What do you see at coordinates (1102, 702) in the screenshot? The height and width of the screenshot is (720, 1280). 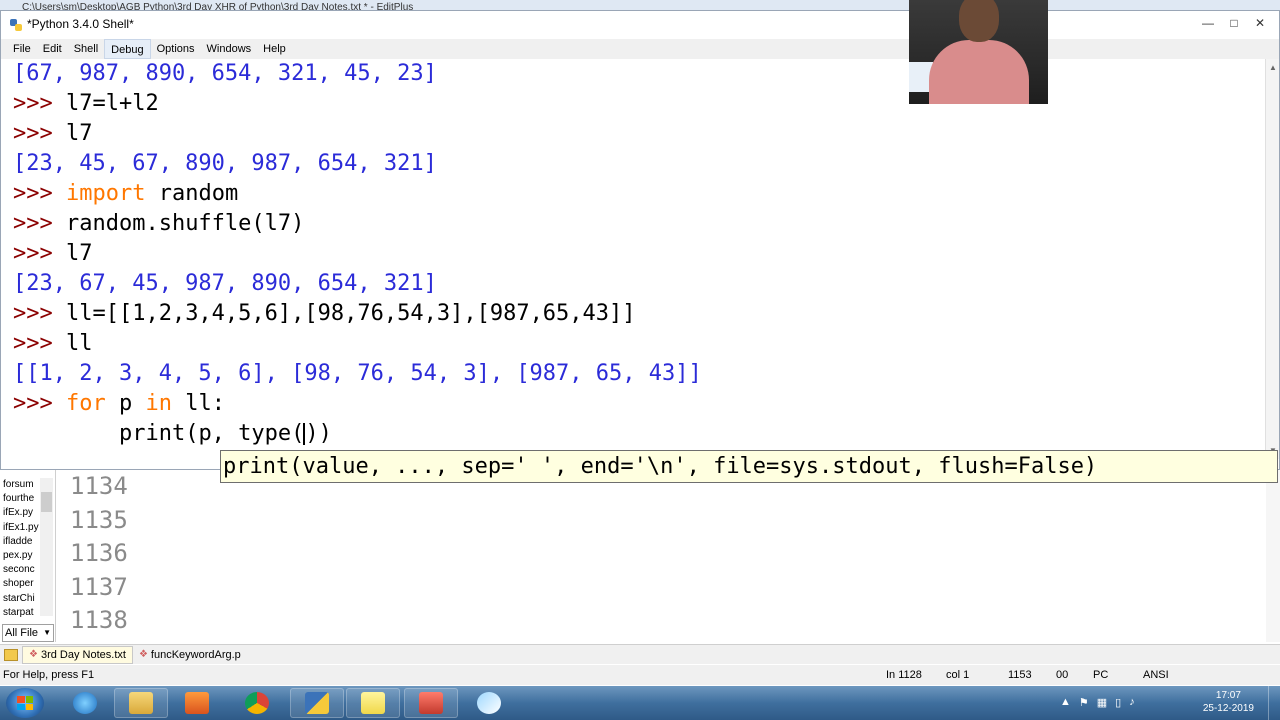 I see `network-icon: ▦` at bounding box center [1102, 702].